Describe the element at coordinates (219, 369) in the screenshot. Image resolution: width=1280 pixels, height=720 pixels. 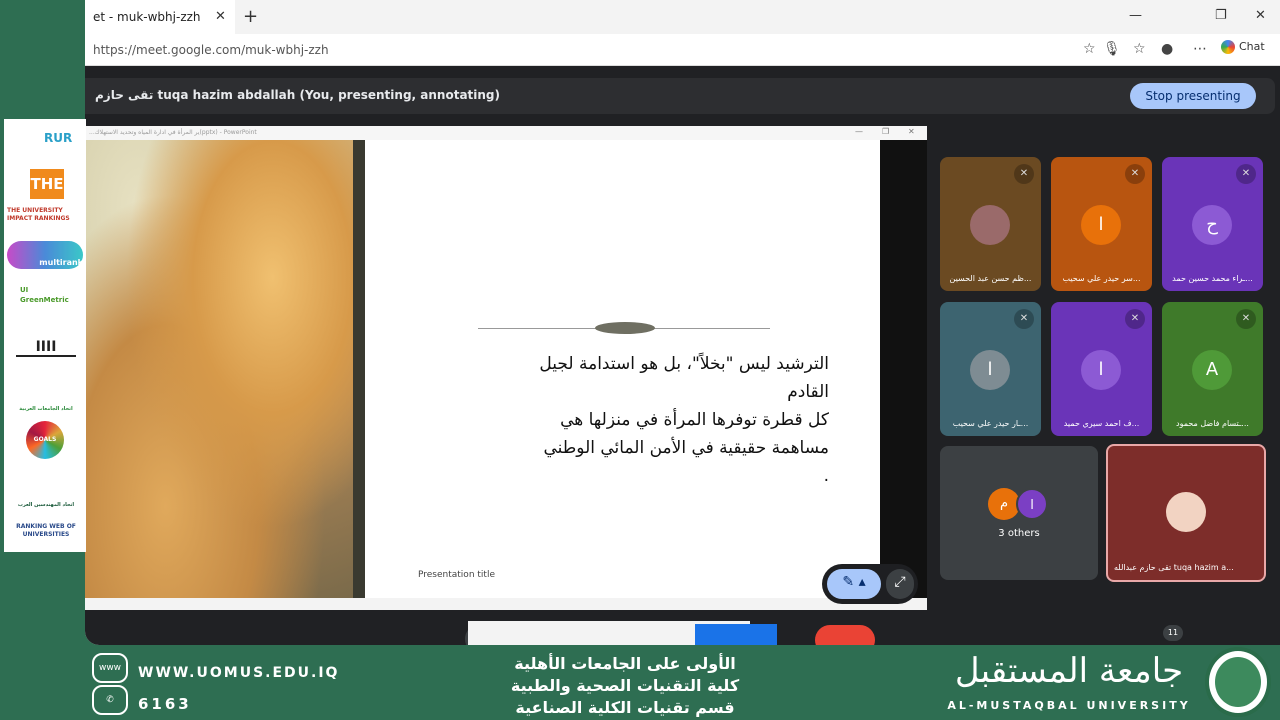
I see `flower-photo` at that location.